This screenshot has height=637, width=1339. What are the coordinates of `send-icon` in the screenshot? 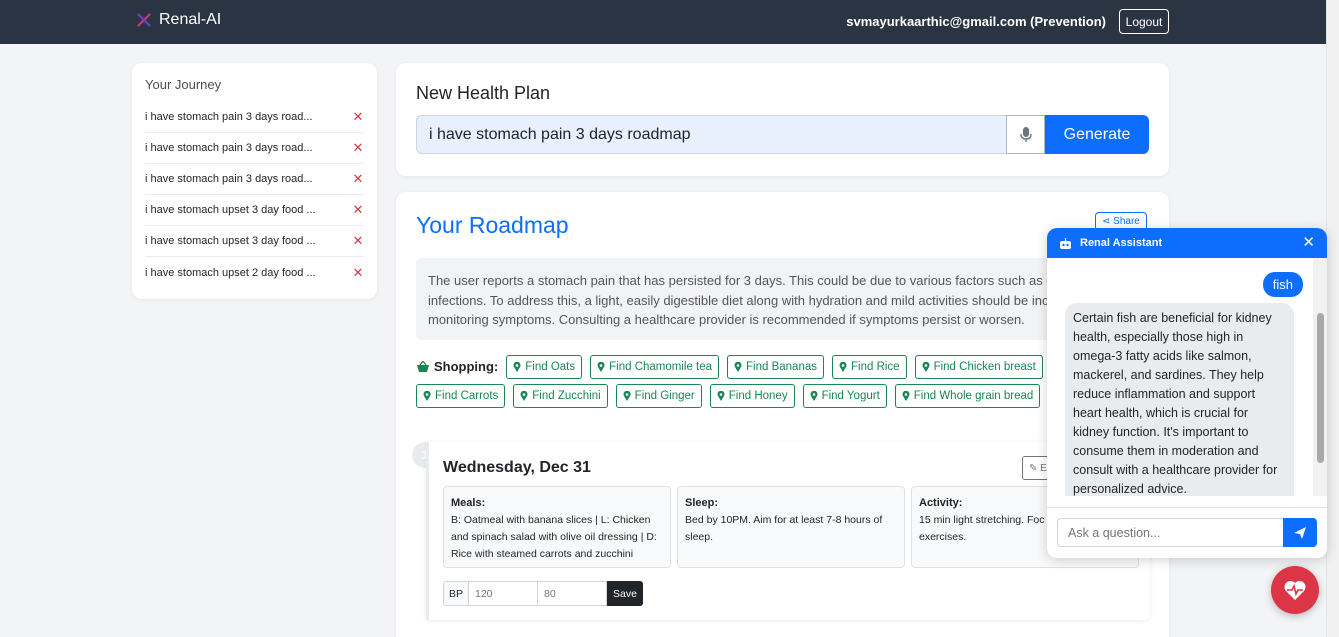 It's located at (1300, 532).